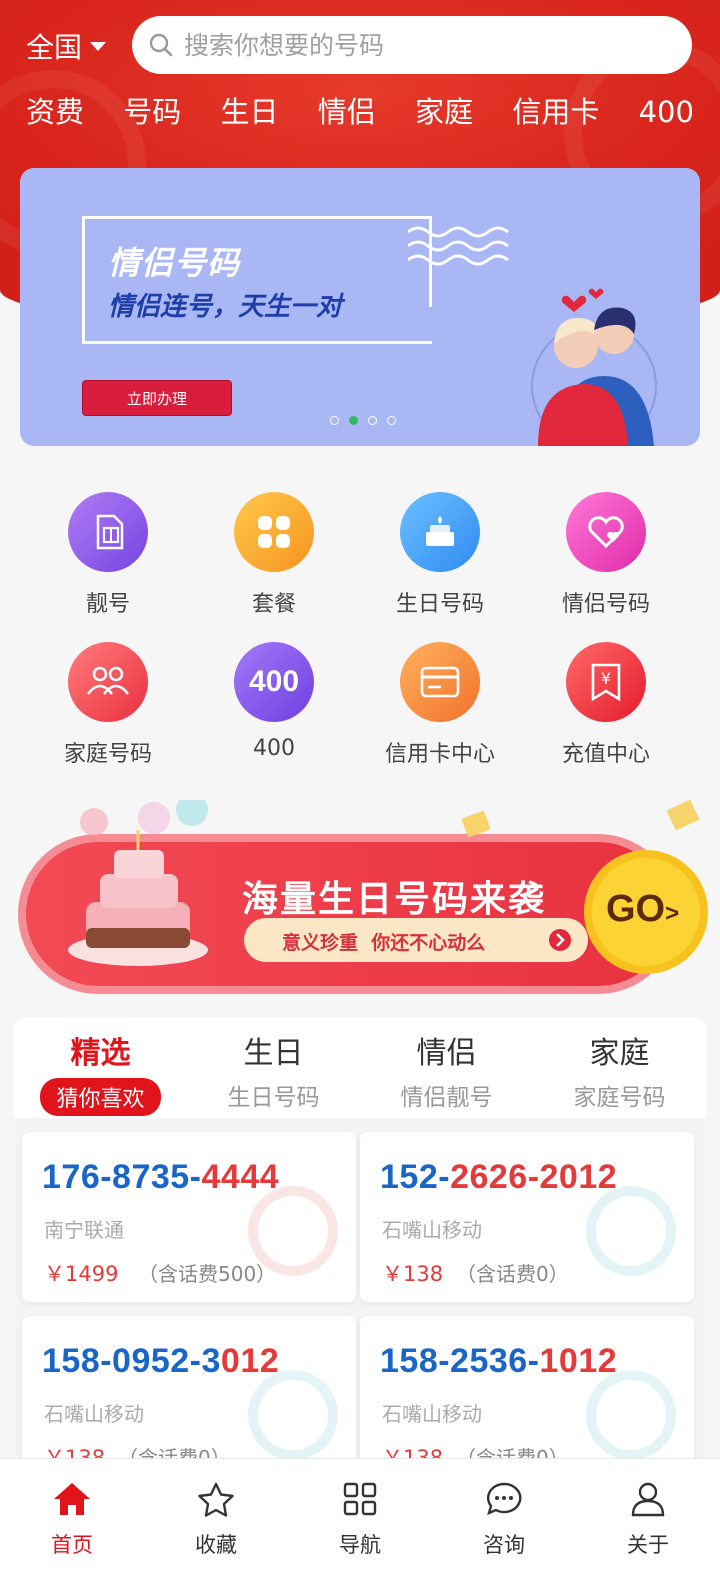 Image resolution: width=720 pixels, height=1579 pixels. I want to click on carousel-dots, so click(363, 420).